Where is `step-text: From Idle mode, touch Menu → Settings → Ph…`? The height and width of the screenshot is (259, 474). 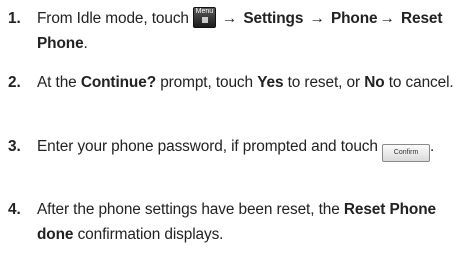
step-text: From Idle mode, touch Menu → Settings → Ph… is located at coordinates (240, 29).